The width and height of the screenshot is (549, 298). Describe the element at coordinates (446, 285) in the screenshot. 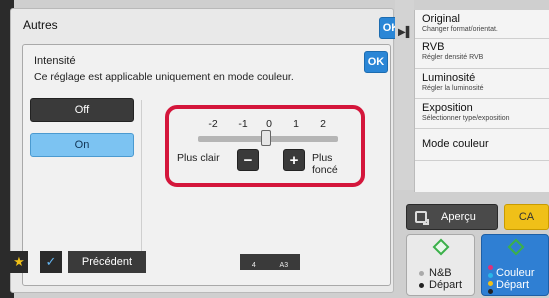

I see `start-bw-line2: Départ` at that location.